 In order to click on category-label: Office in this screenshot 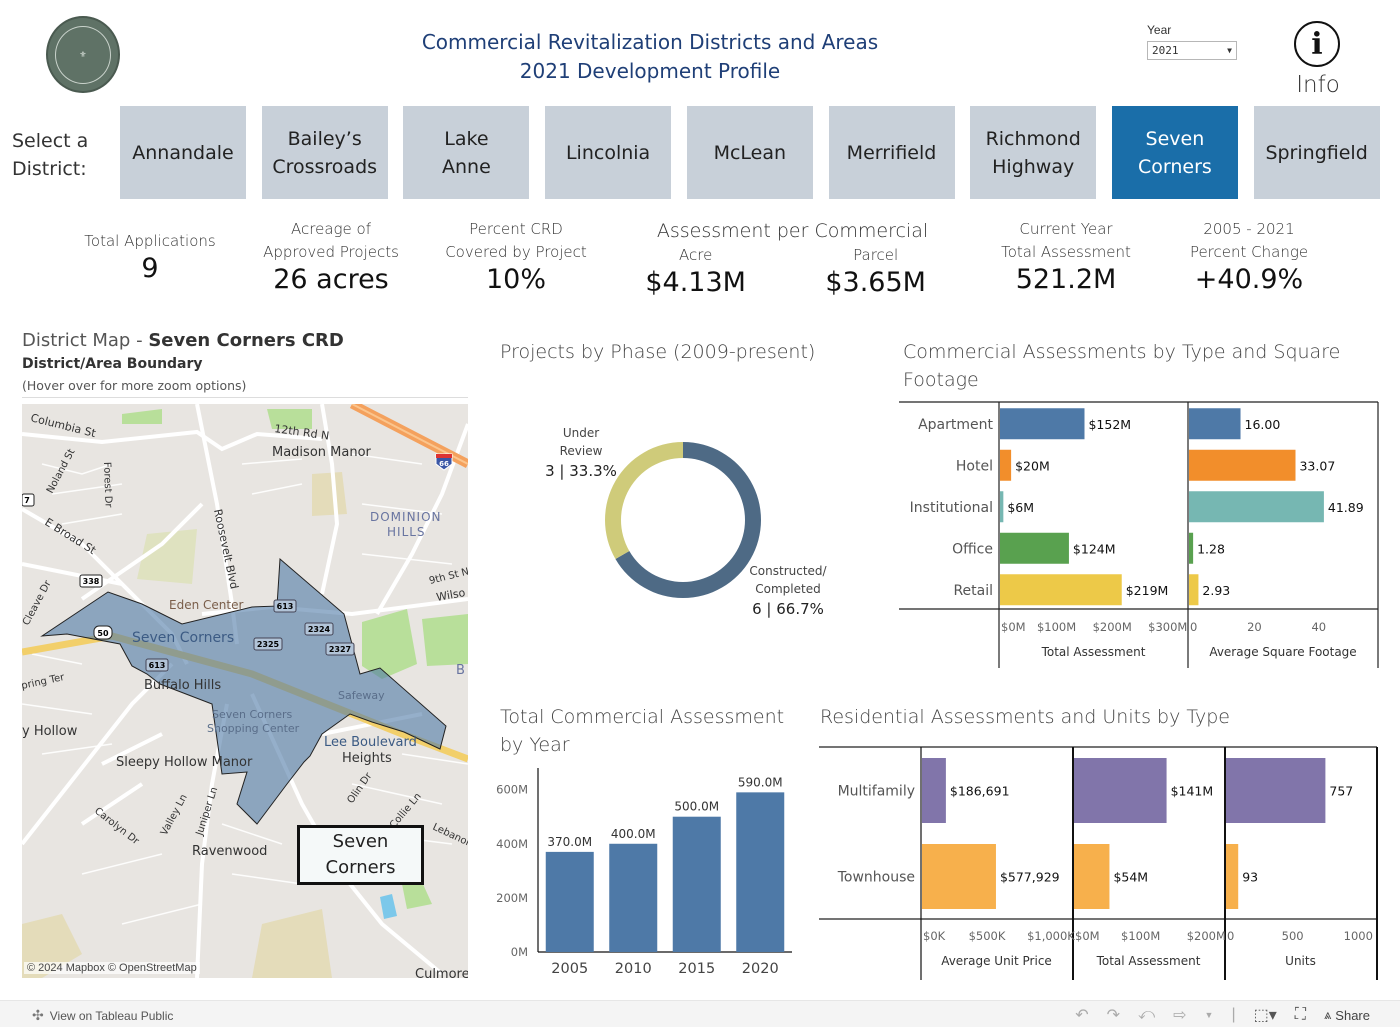, I will do `click(972, 549)`.